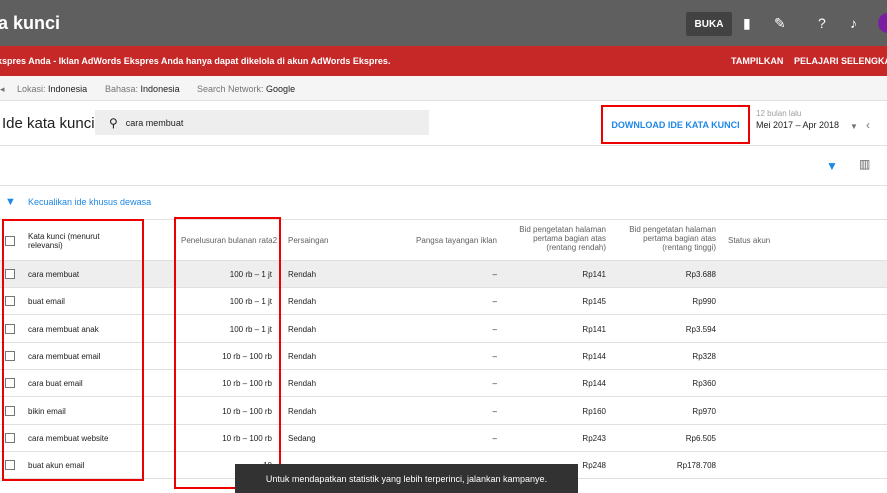 This screenshot has width=887, height=493. What do you see at coordinates (594, 411) in the screenshot?
I see `bid-low-cell: Rp160` at bounding box center [594, 411].